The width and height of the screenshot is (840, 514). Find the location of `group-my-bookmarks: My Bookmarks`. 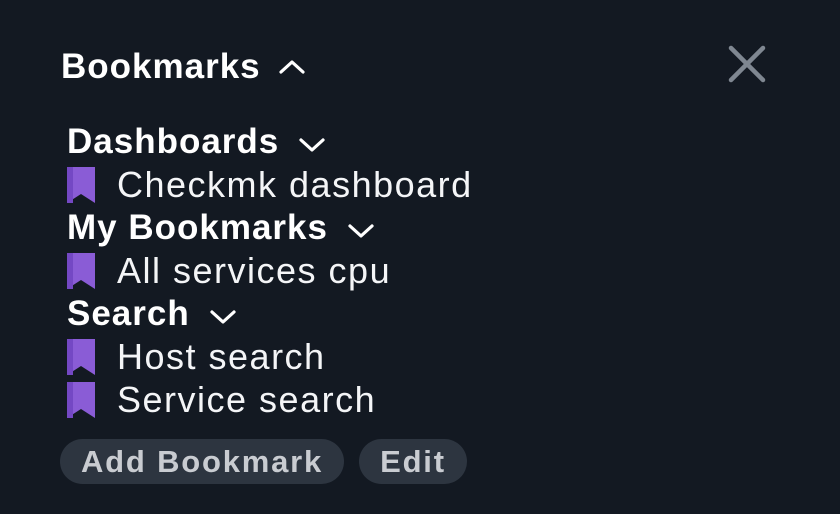

group-my-bookmarks: My Bookmarks is located at coordinates (407, 227).